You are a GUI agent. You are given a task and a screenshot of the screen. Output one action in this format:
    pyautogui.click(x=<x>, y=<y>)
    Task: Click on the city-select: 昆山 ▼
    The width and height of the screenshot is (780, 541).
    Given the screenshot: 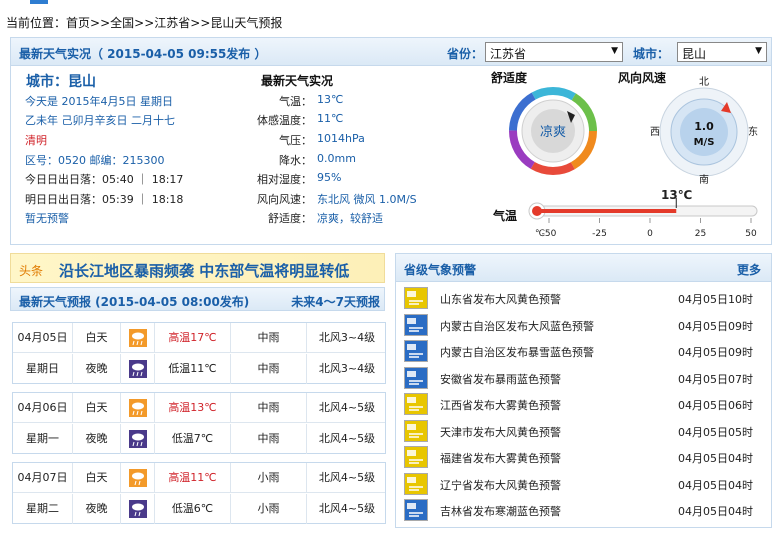 What is the action you would take?
    pyautogui.click(x=722, y=52)
    